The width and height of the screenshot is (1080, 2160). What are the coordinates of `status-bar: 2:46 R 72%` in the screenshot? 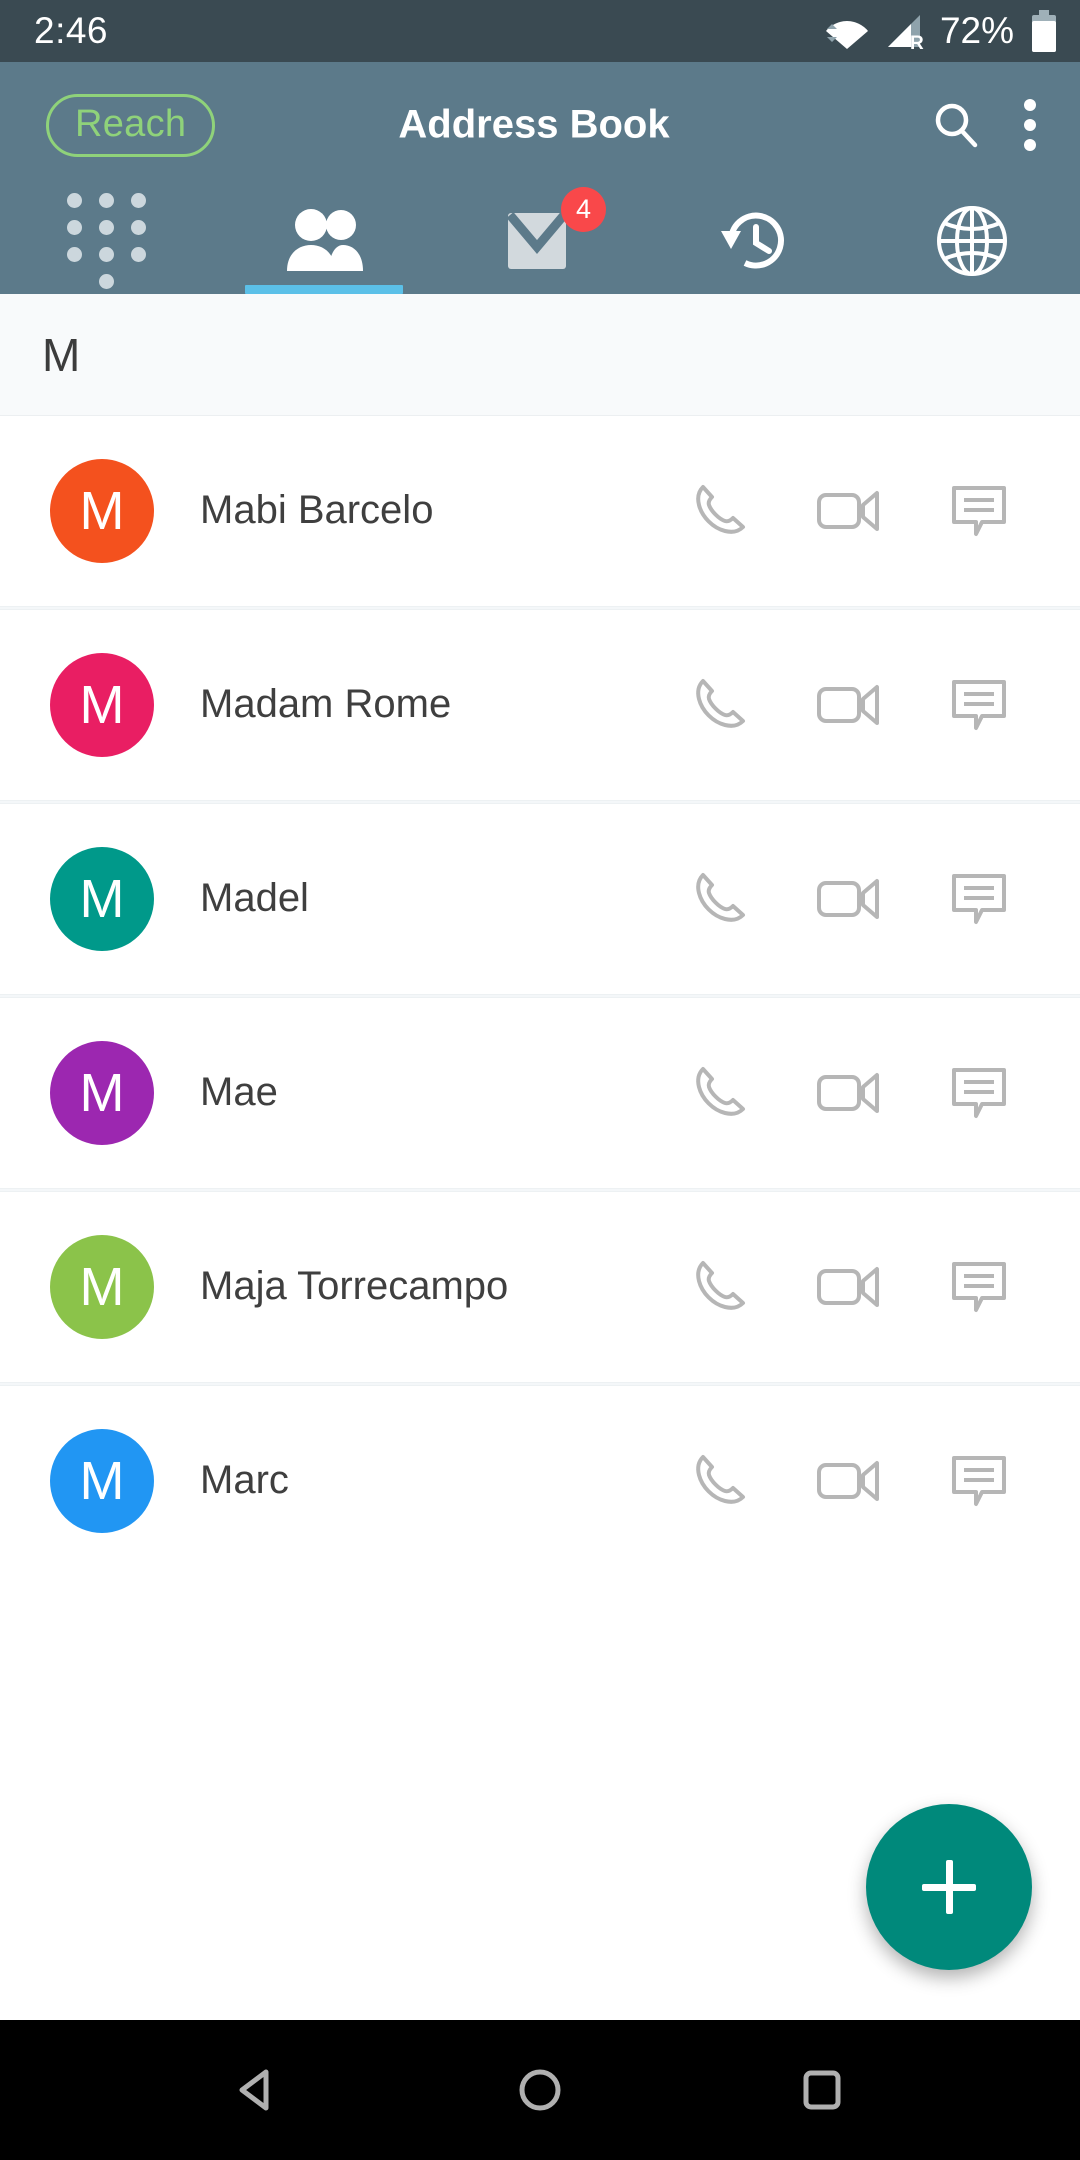 It's located at (540, 31).